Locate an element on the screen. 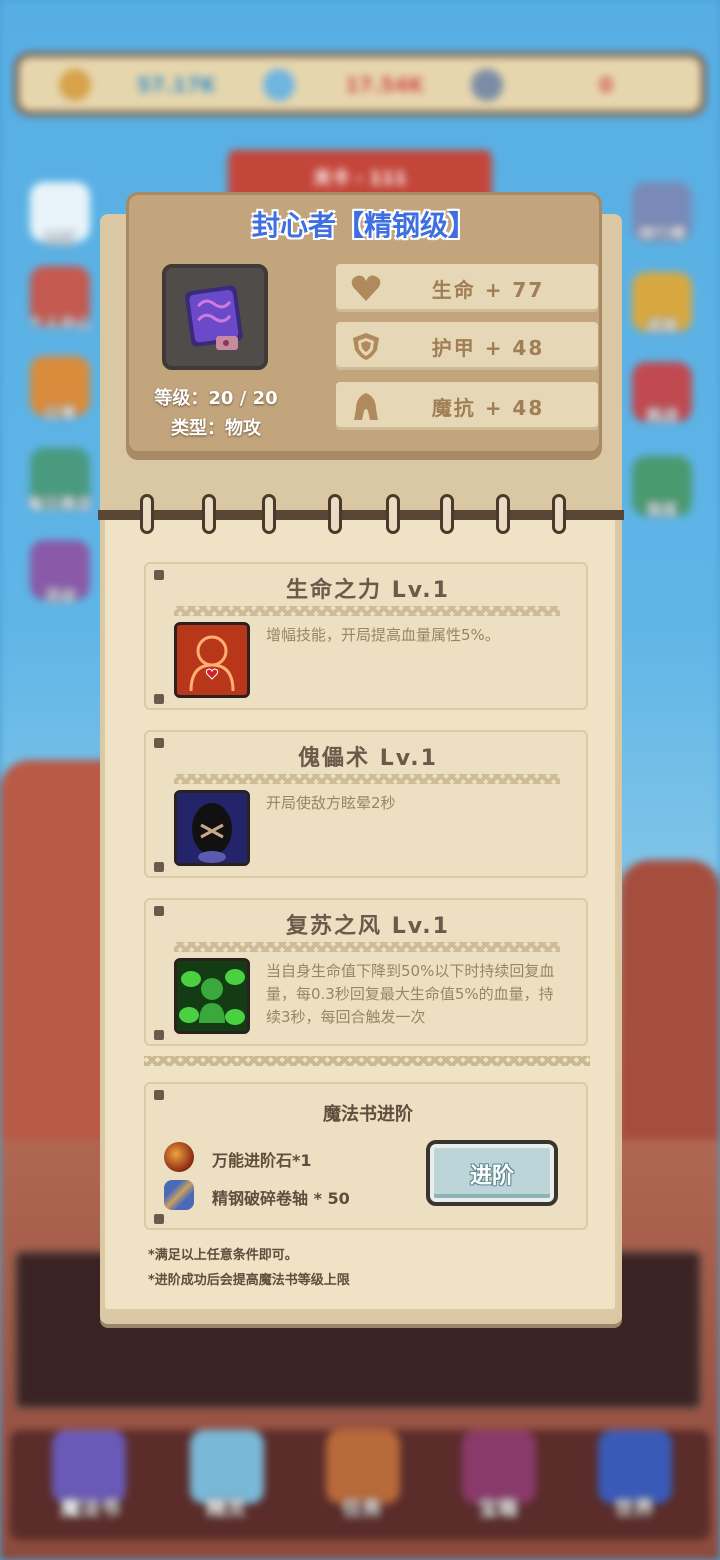 The image size is (720, 1560). resource-bar: 57.17K 17.54K 0 is located at coordinates (360, 84).